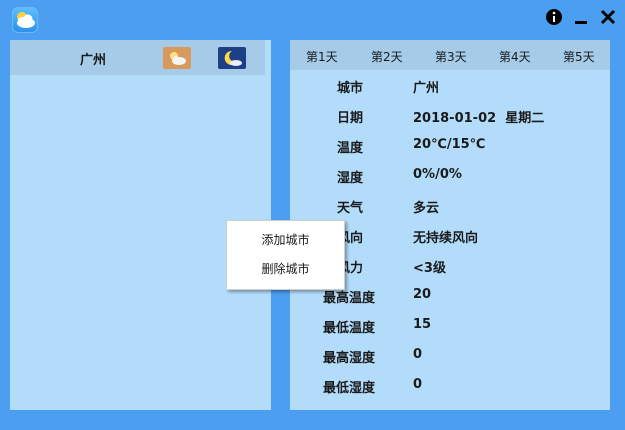  I want to click on context-menu: 添加城市 删除城市, so click(285, 255).